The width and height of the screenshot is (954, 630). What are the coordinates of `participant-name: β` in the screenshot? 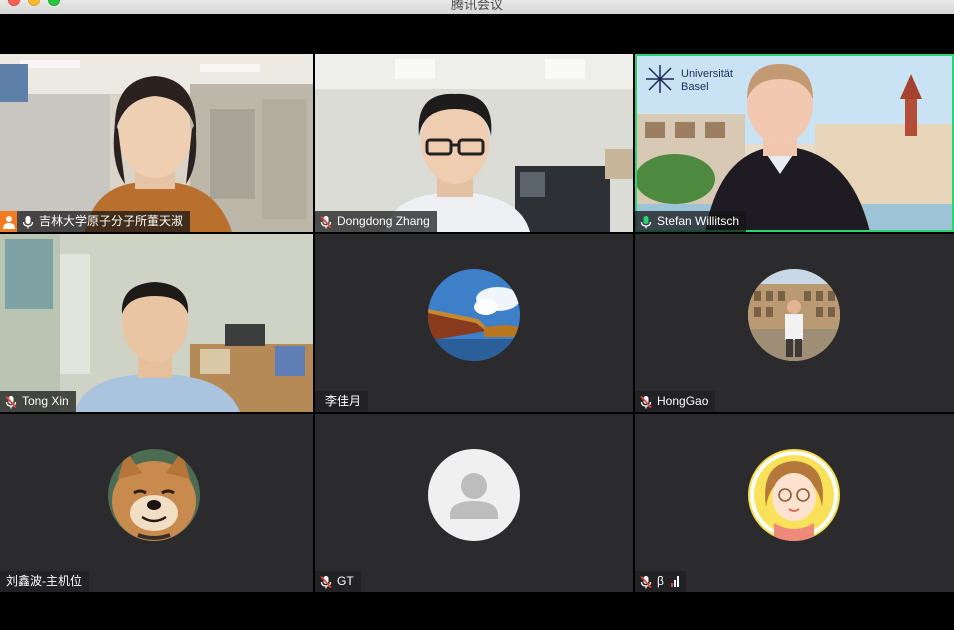 It's located at (660, 581).